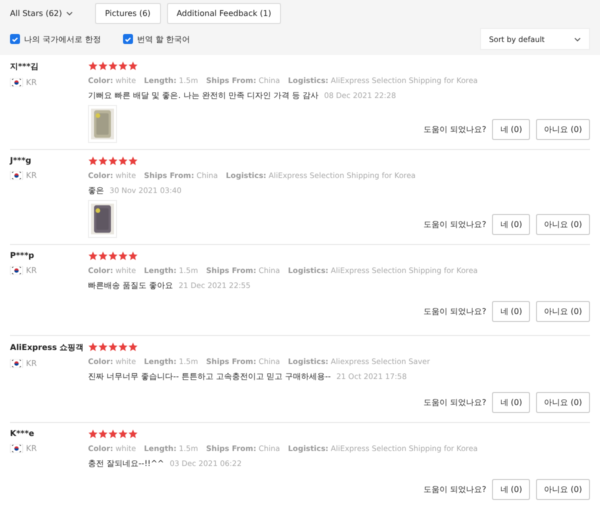  I want to click on filter-button: Additional Feedback (1), so click(224, 13).